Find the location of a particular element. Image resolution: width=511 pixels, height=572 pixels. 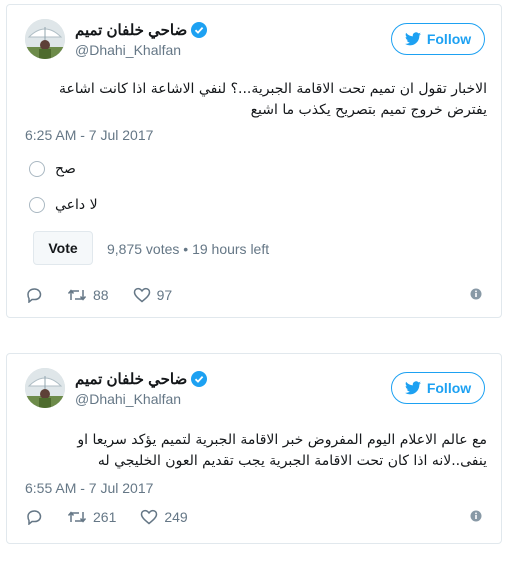

vote-button: Vote is located at coordinates (63, 248).